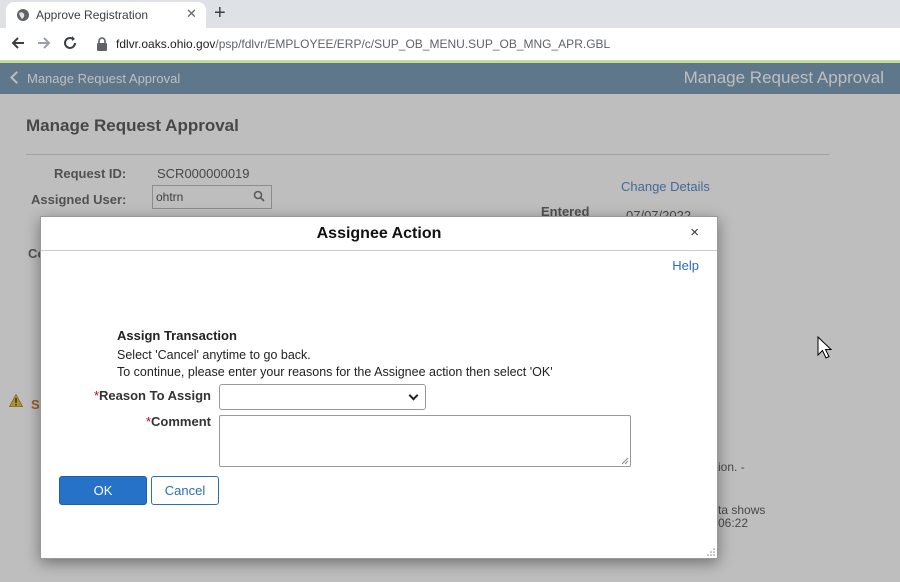 The height and width of the screenshot is (582, 900). I want to click on reason-label: *Reason To Assign, so click(146, 395).